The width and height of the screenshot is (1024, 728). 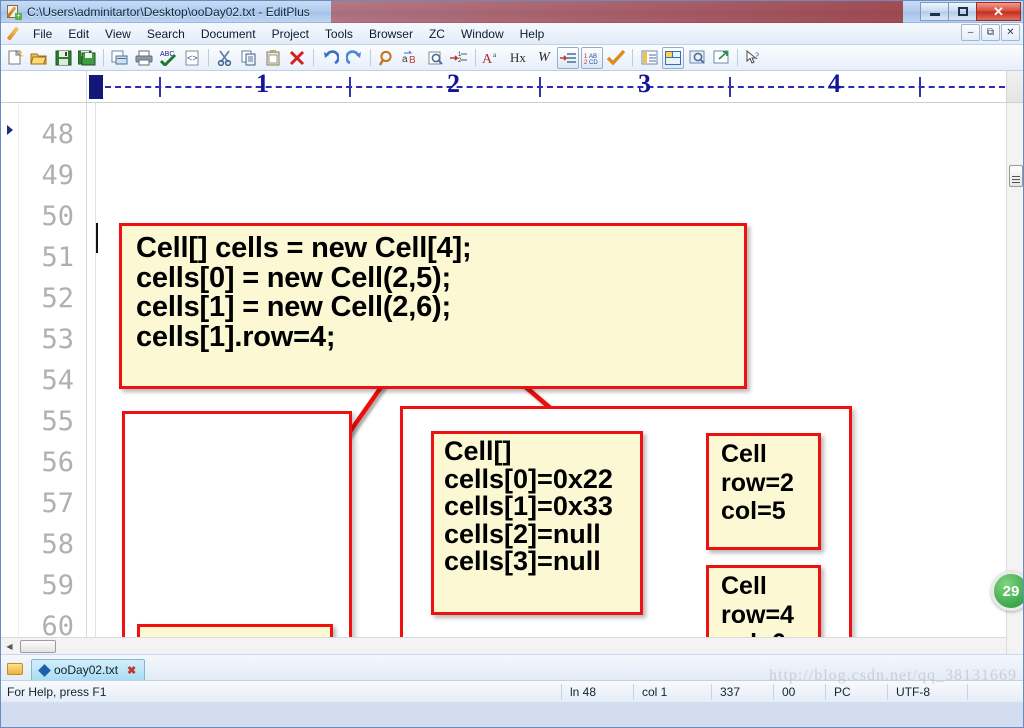 What do you see at coordinates (39, 58) in the screenshot?
I see `open-folder-icon` at bounding box center [39, 58].